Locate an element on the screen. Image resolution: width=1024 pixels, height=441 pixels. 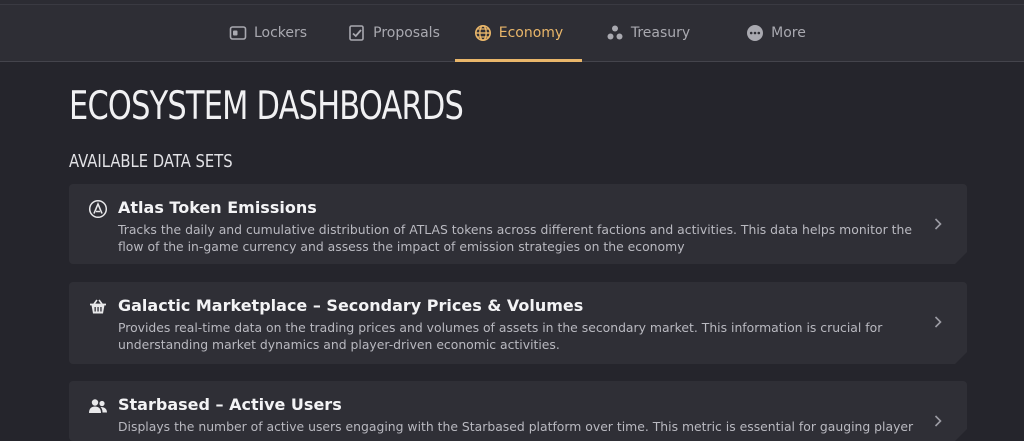
checklist-icon is located at coordinates (357, 33).